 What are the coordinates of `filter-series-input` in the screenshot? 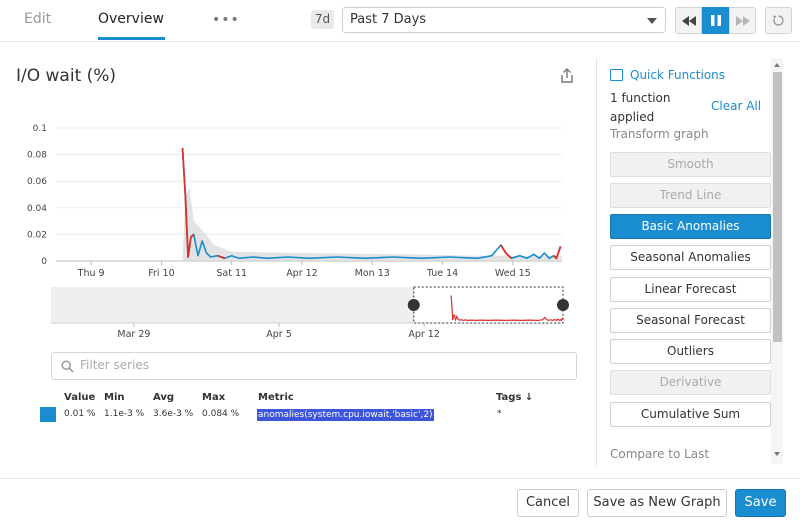 It's located at (320, 365).